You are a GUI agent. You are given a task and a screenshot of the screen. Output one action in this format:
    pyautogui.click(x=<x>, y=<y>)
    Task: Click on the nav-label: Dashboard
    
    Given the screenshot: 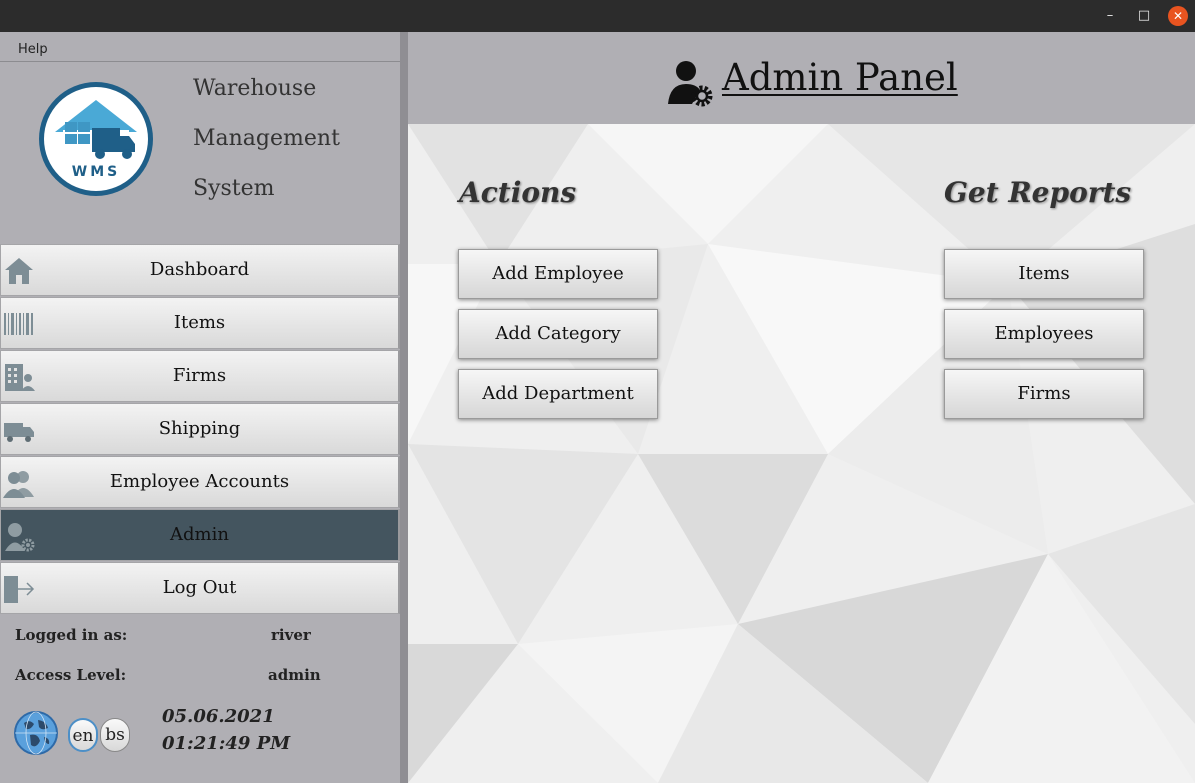 What is the action you would take?
    pyautogui.click(x=199, y=269)
    